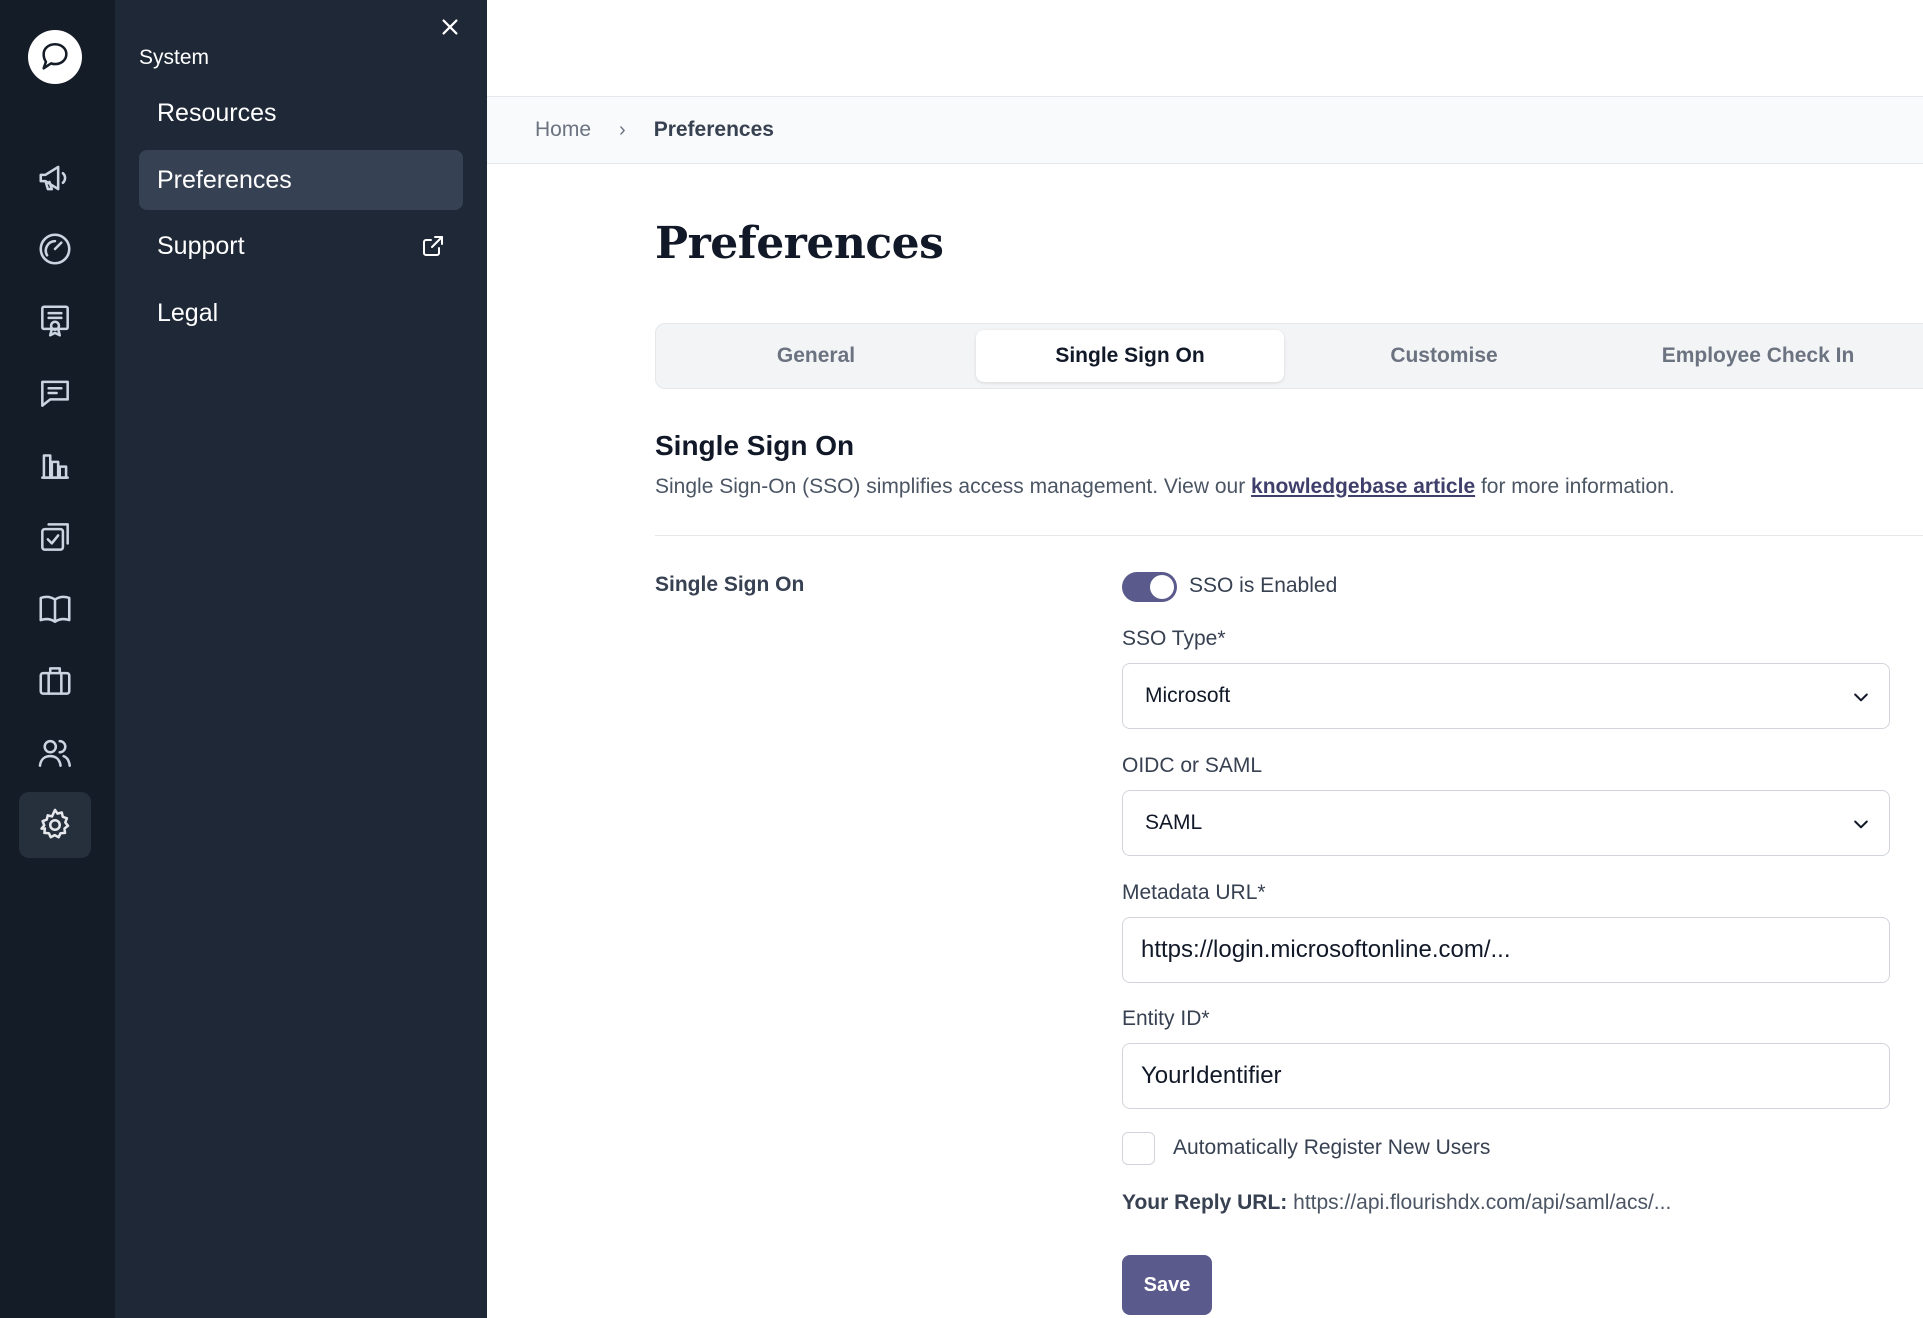  I want to click on top-bar, so click(1205, 48).